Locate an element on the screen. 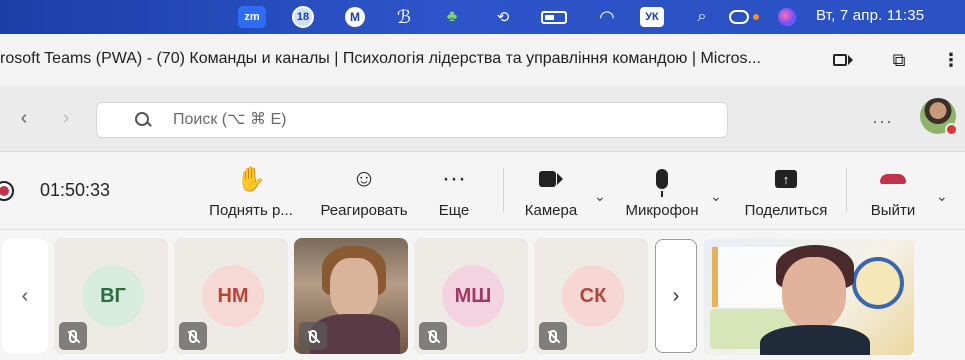  ellipsis-icon: ··· is located at coordinates (454, 178).